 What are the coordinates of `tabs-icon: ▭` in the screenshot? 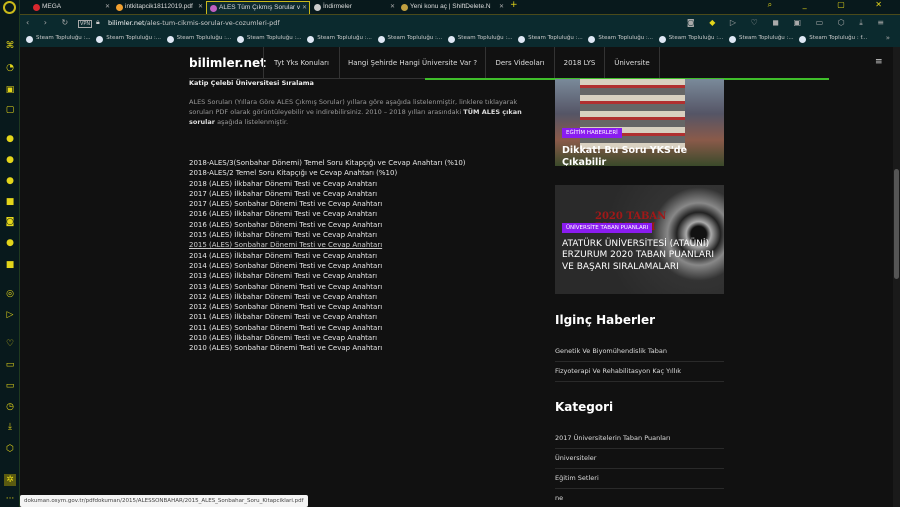 It's located at (10, 365).